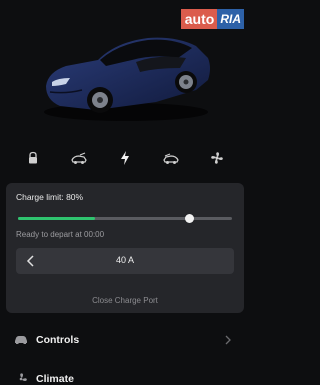 The height and width of the screenshot is (385, 320). I want to click on trunk-button, so click(79, 158).